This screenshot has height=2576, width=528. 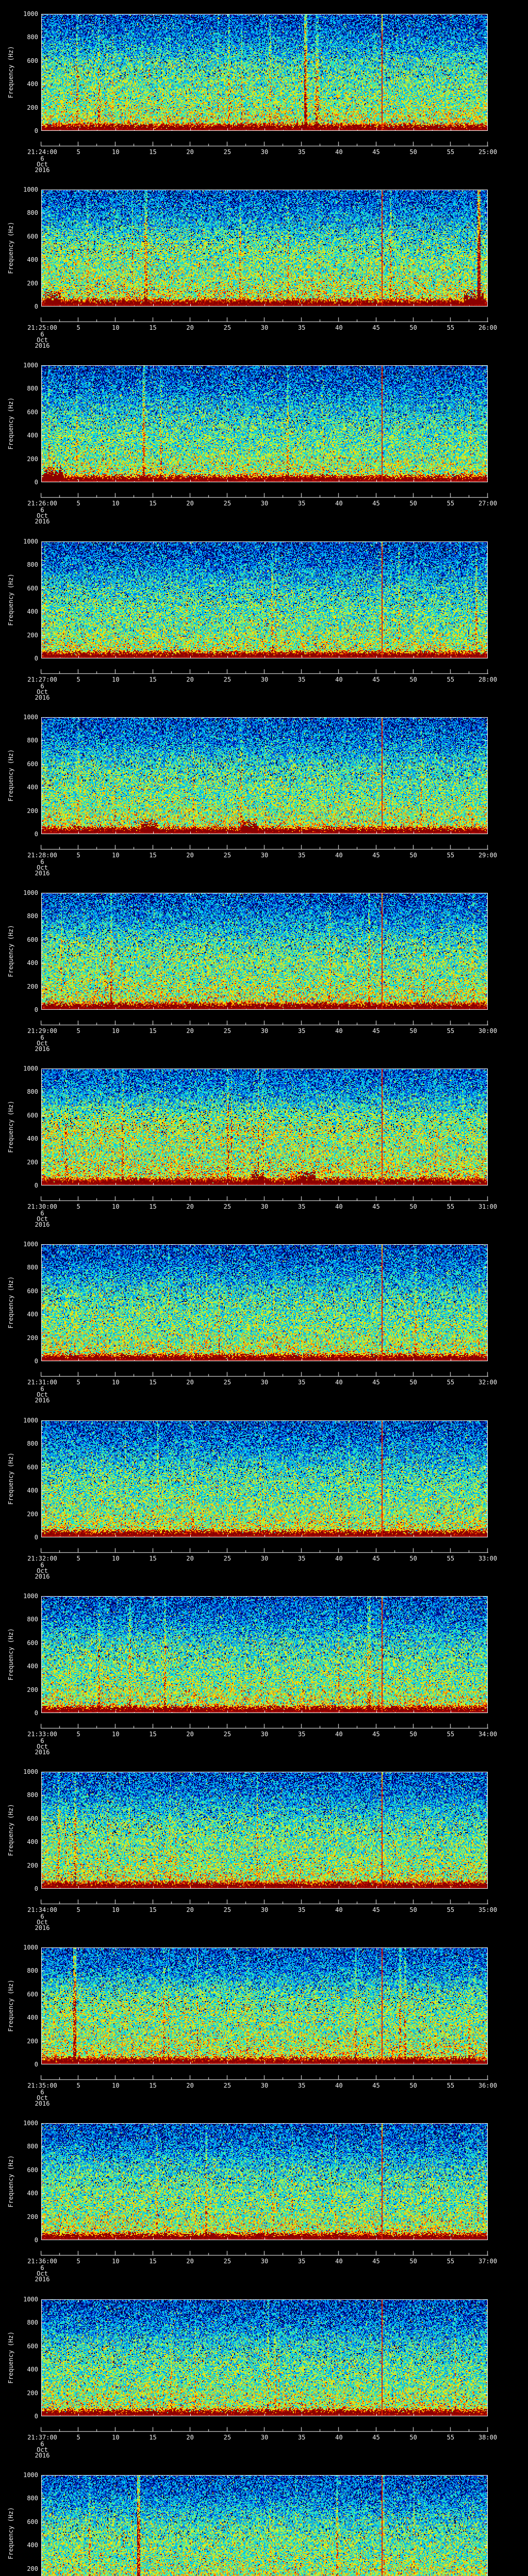 I want to click on x-axis-end-time: 29:00, so click(x=488, y=856).